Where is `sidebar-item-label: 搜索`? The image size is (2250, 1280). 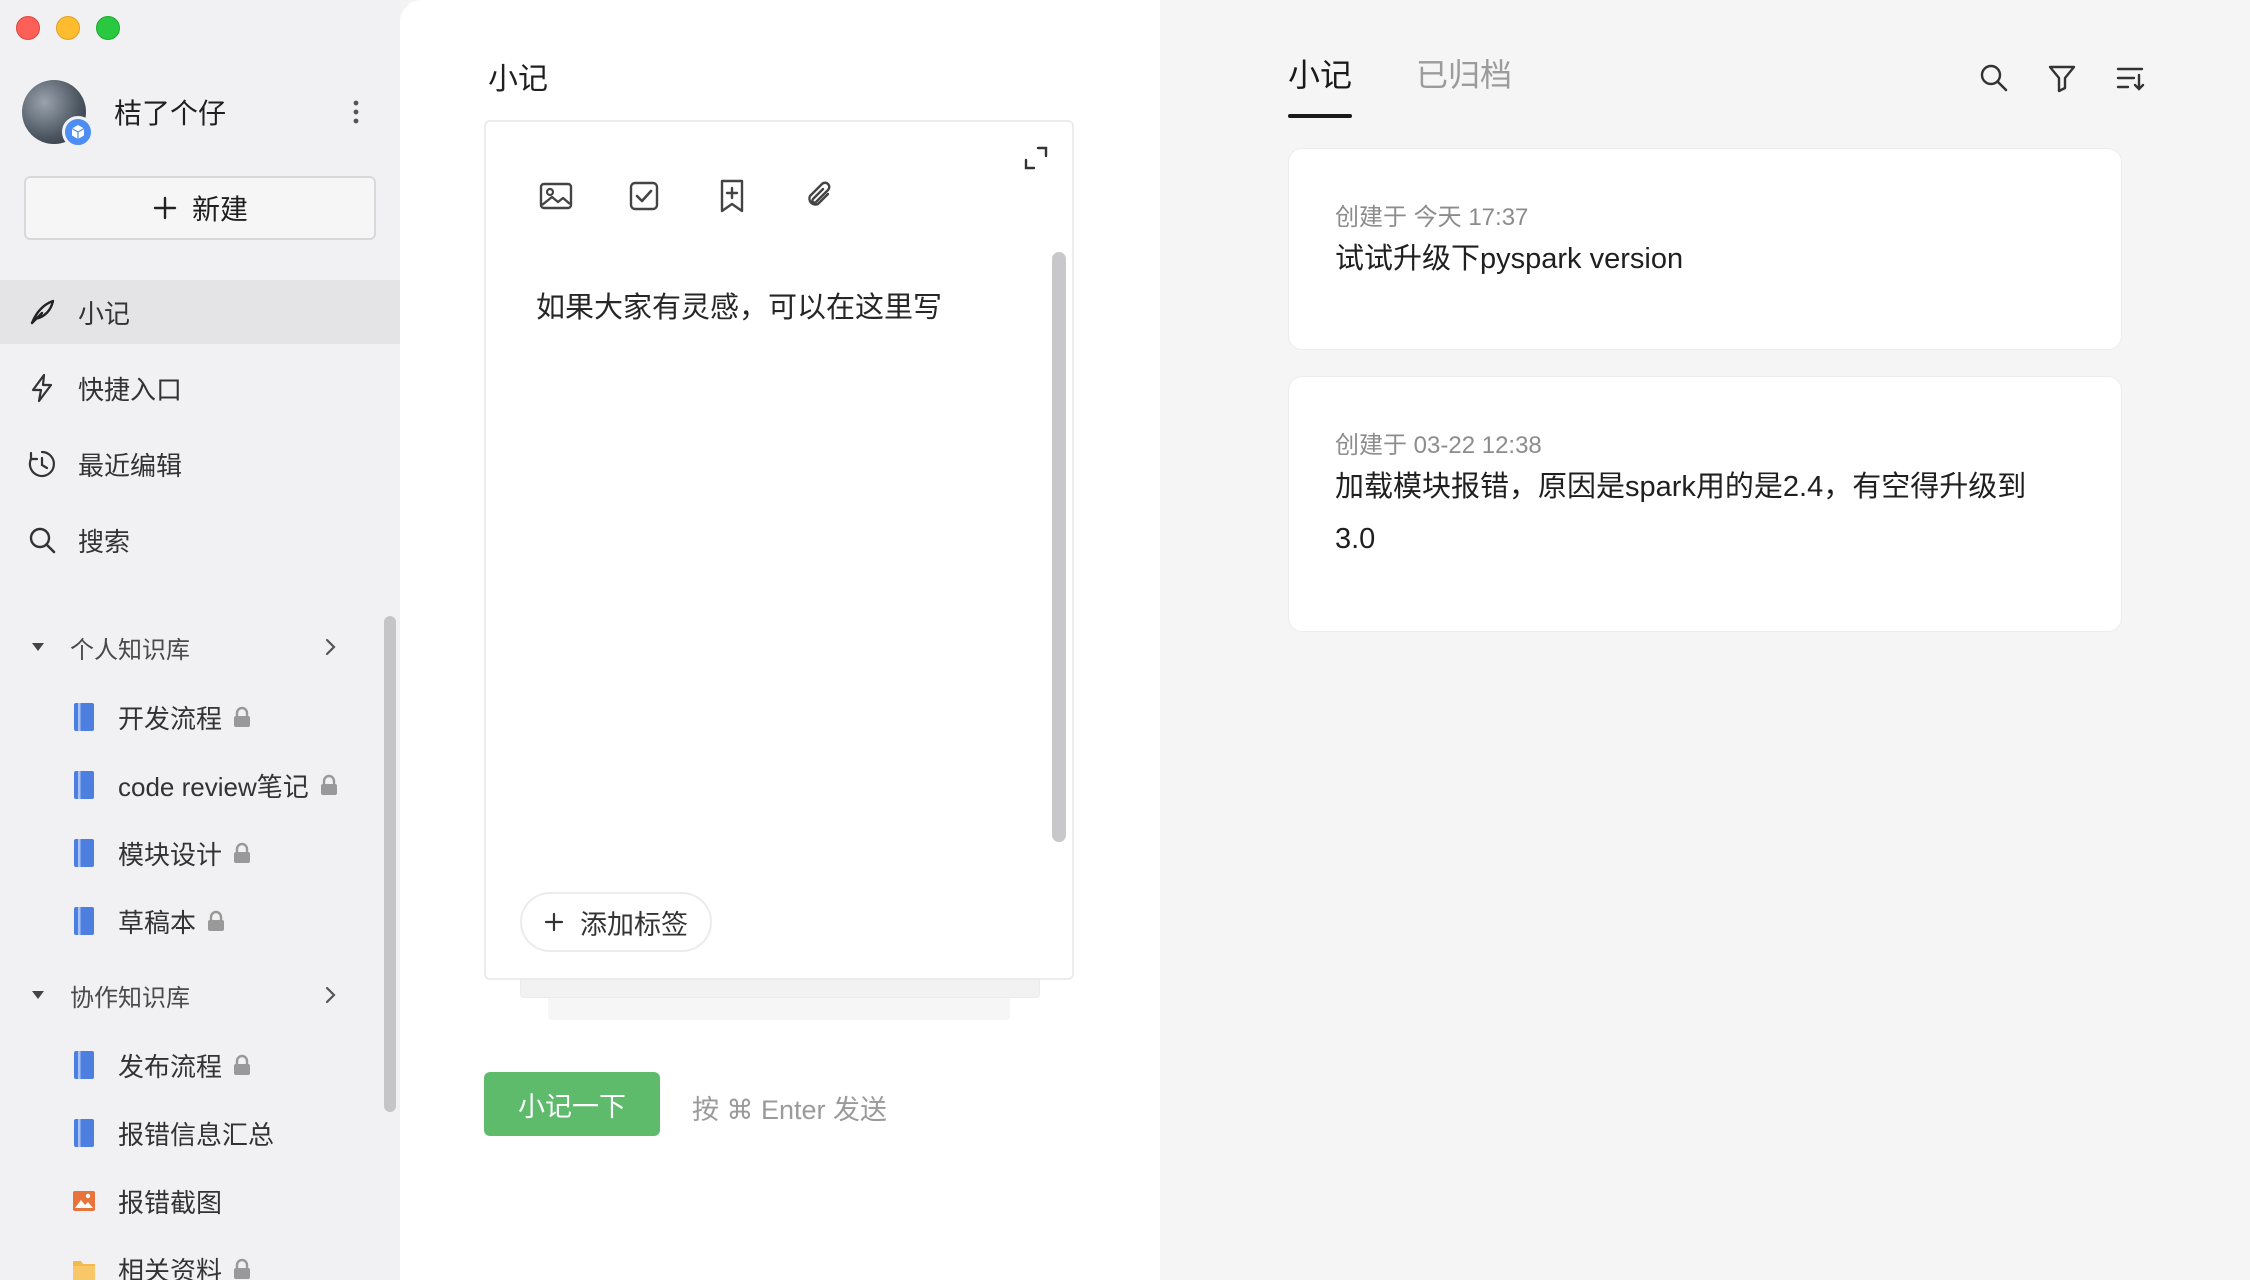
sidebar-item-label: 搜索 is located at coordinates (104, 541).